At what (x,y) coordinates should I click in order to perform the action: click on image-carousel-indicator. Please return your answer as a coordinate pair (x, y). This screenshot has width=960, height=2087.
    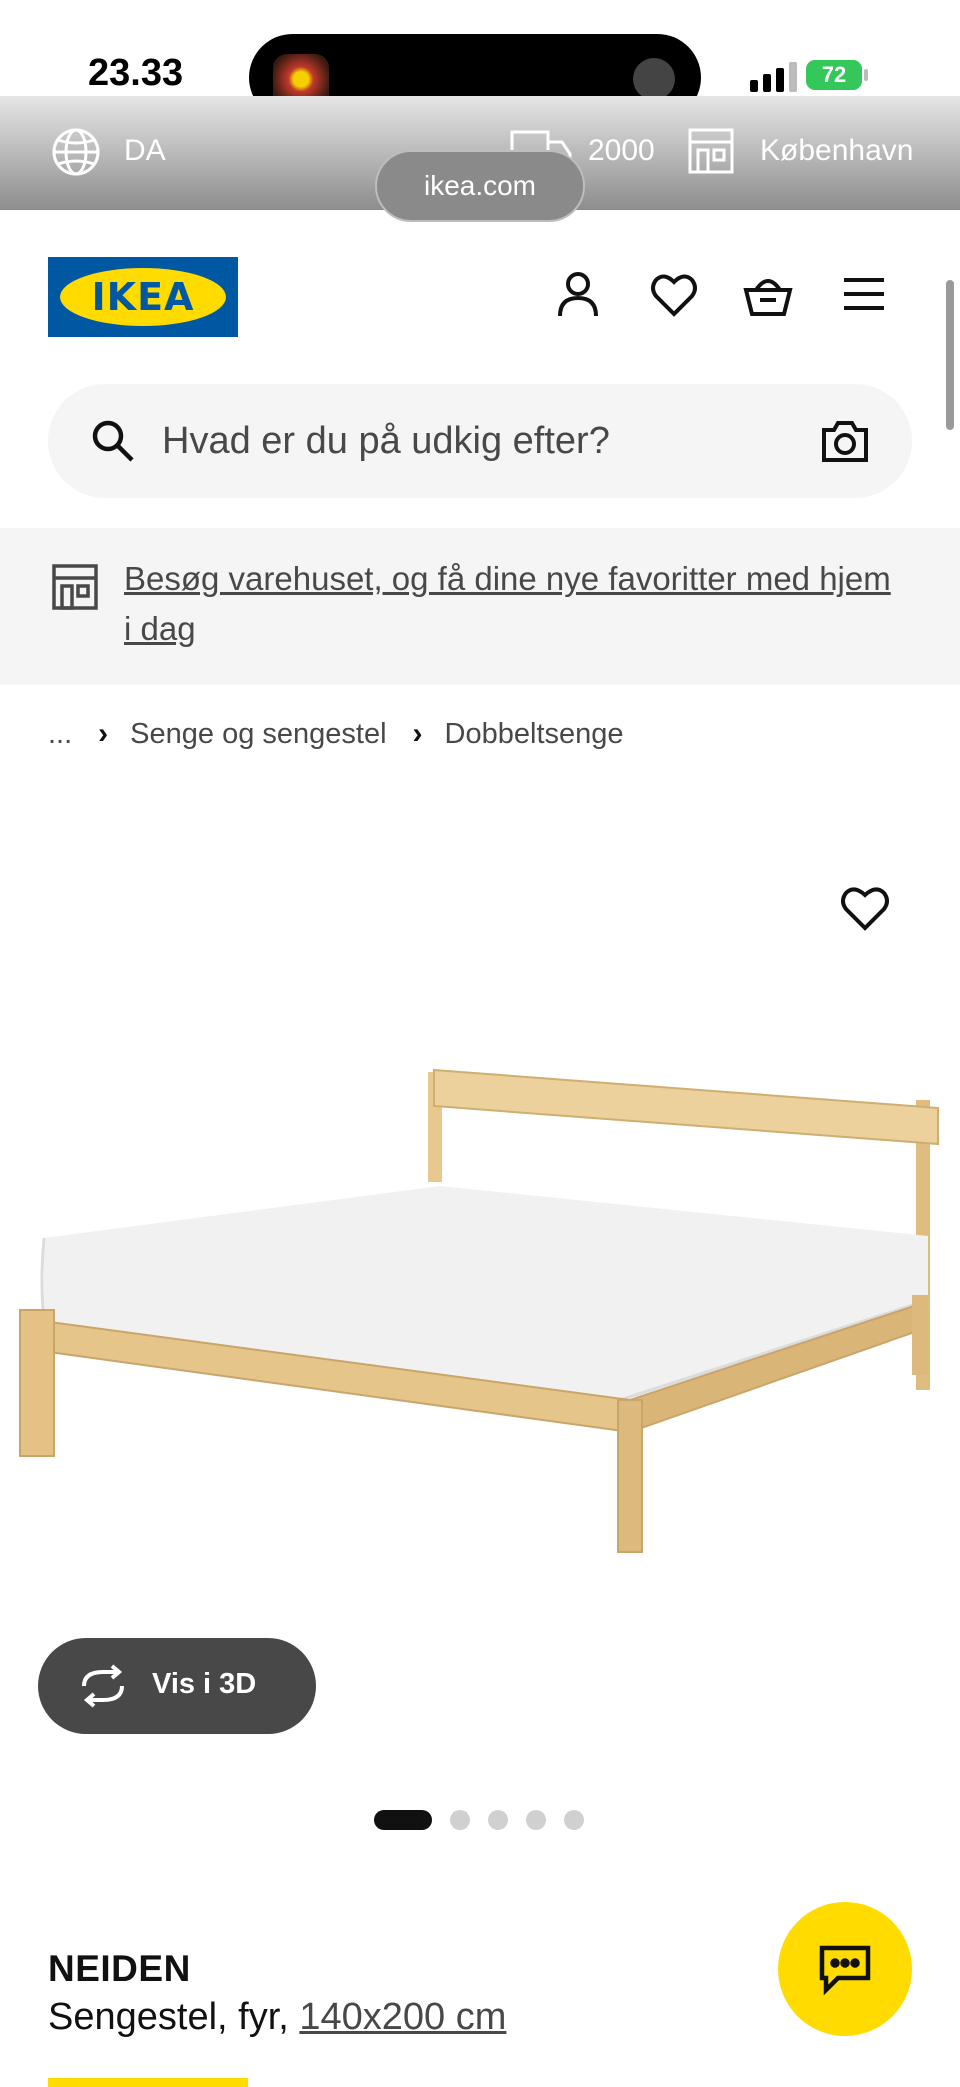
    Looking at the image, I should click on (479, 1820).